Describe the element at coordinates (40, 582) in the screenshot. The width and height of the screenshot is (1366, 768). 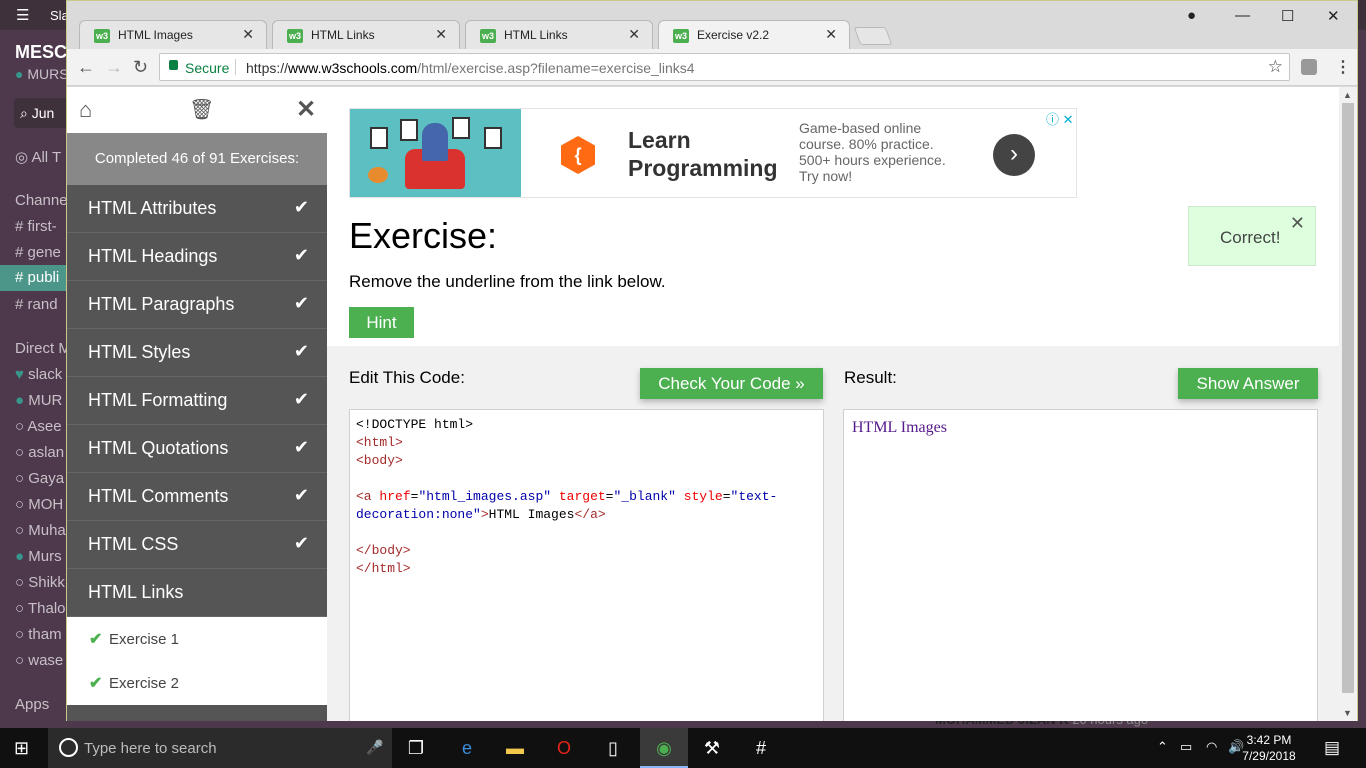
I see `slack-dm-item: ○ Shikk` at that location.